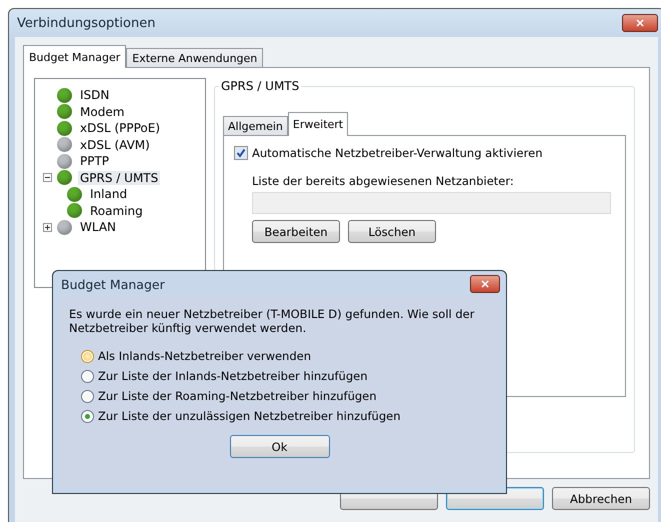  What do you see at coordinates (383, 181) in the screenshot?
I see `list-label: Liste der bereits abgewiesenen Netzanbieter:` at bounding box center [383, 181].